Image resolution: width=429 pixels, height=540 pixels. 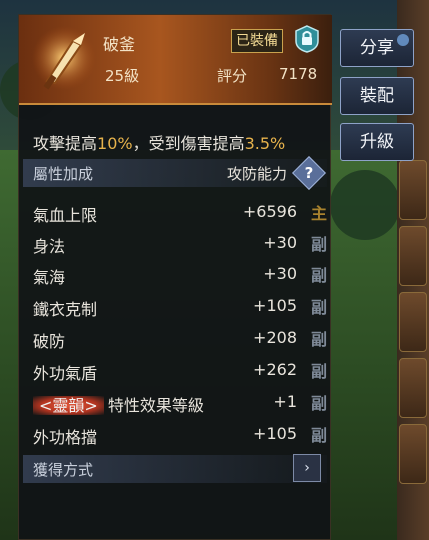 What do you see at coordinates (256, 174) in the screenshot?
I see `attack-defense-label: 攻防能力` at bounding box center [256, 174].